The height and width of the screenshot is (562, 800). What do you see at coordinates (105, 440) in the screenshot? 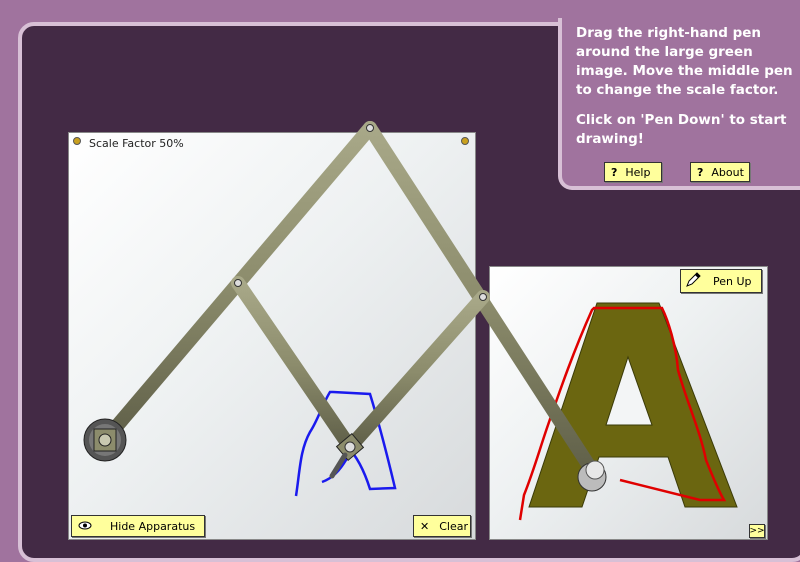
I see `pivot-icon` at bounding box center [105, 440].